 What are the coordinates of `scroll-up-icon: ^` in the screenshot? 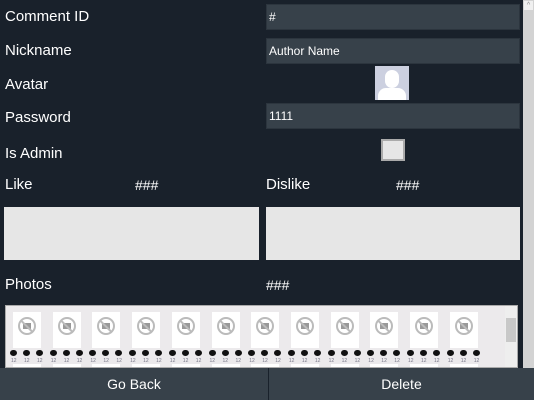 It's located at (528, 5).